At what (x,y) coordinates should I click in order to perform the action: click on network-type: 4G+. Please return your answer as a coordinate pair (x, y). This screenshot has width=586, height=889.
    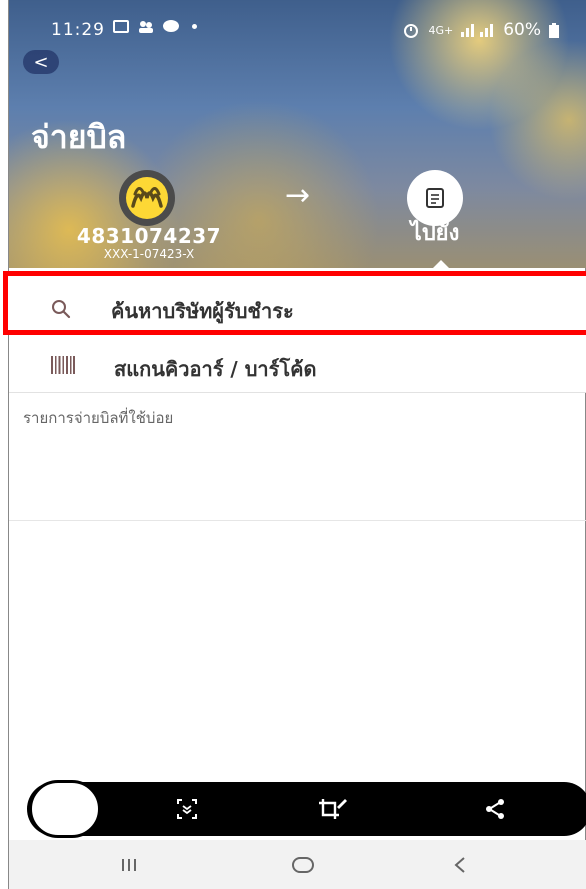
    Looking at the image, I should click on (441, 30).